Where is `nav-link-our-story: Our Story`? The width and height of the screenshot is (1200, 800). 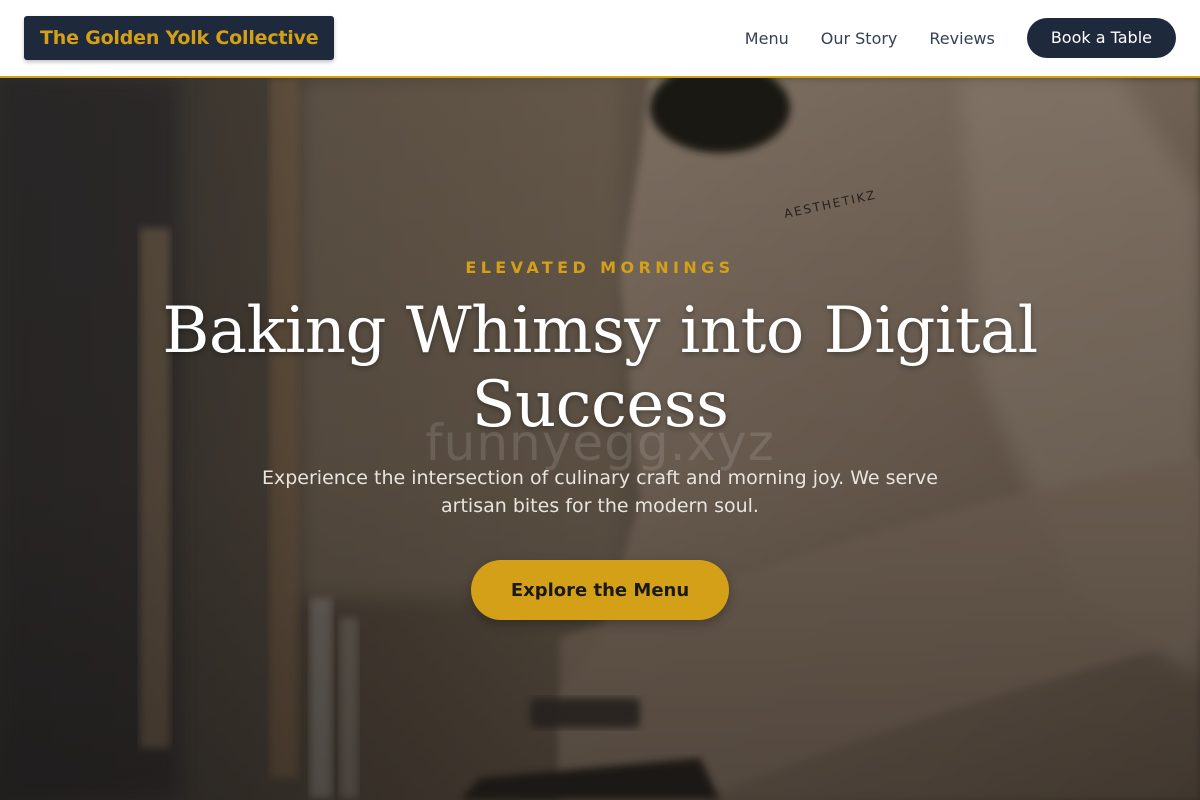
nav-link-our-story: Our Story is located at coordinates (859, 38).